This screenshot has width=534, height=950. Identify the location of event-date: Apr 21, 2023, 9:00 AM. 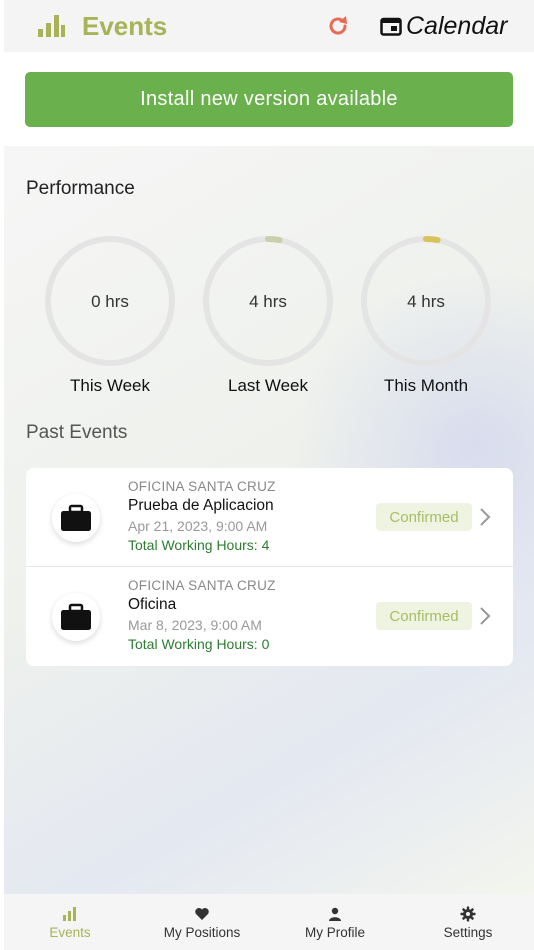
(198, 526).